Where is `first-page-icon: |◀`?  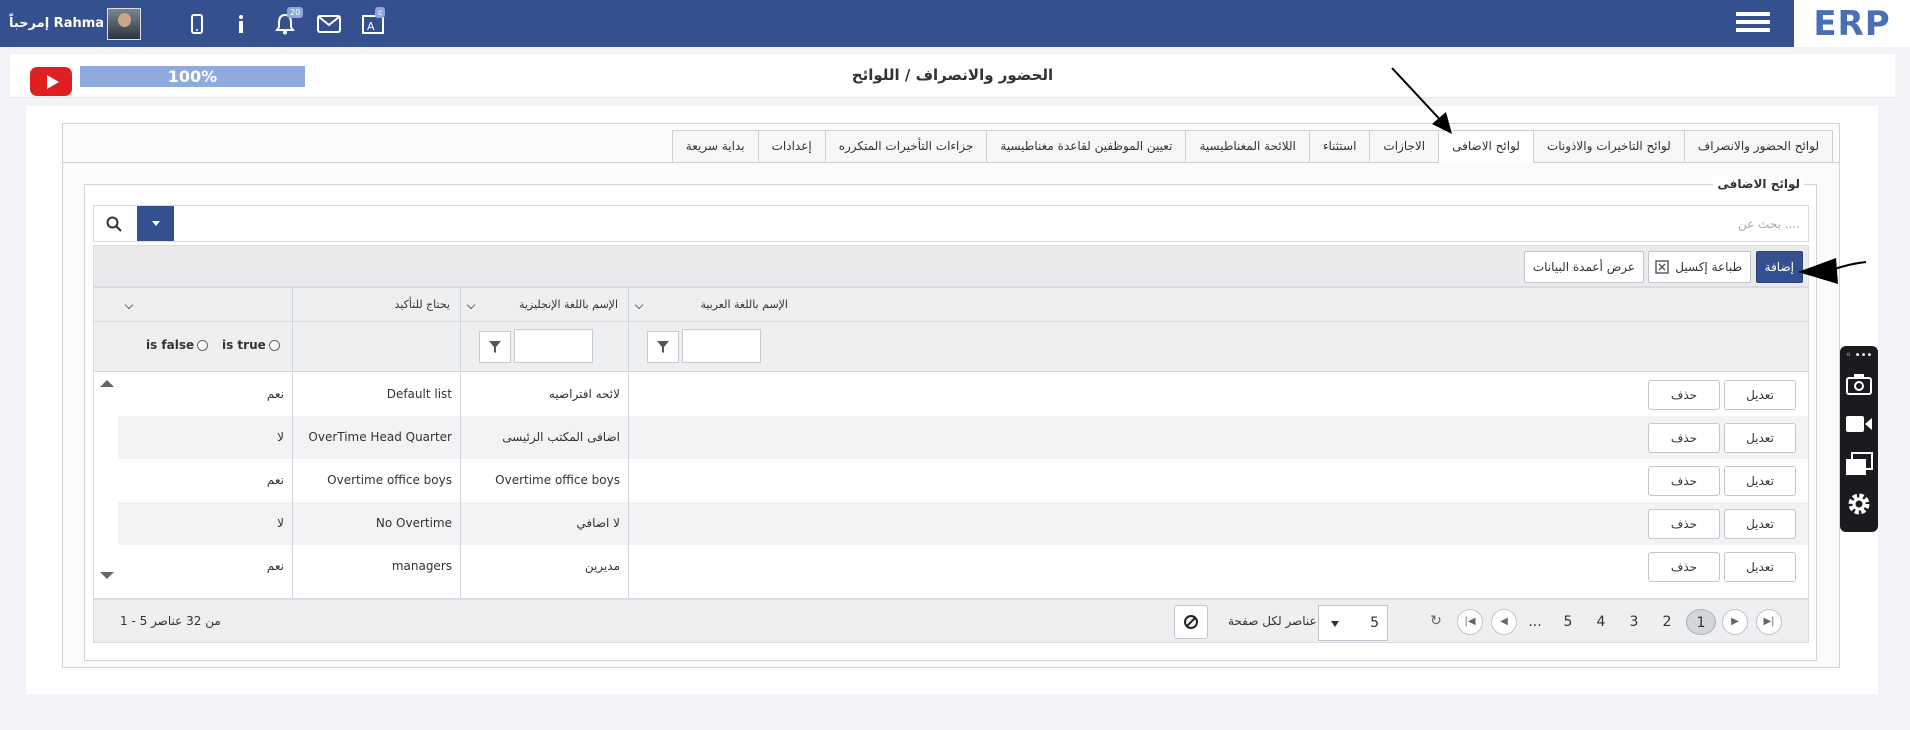 first-page-icon: |◀ is located at coordinates (1470, 622).